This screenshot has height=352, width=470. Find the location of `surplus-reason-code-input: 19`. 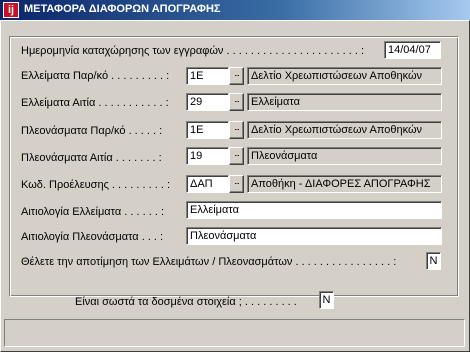

surplus-reason-code-input: 19 is located at coordinates (207, 156).